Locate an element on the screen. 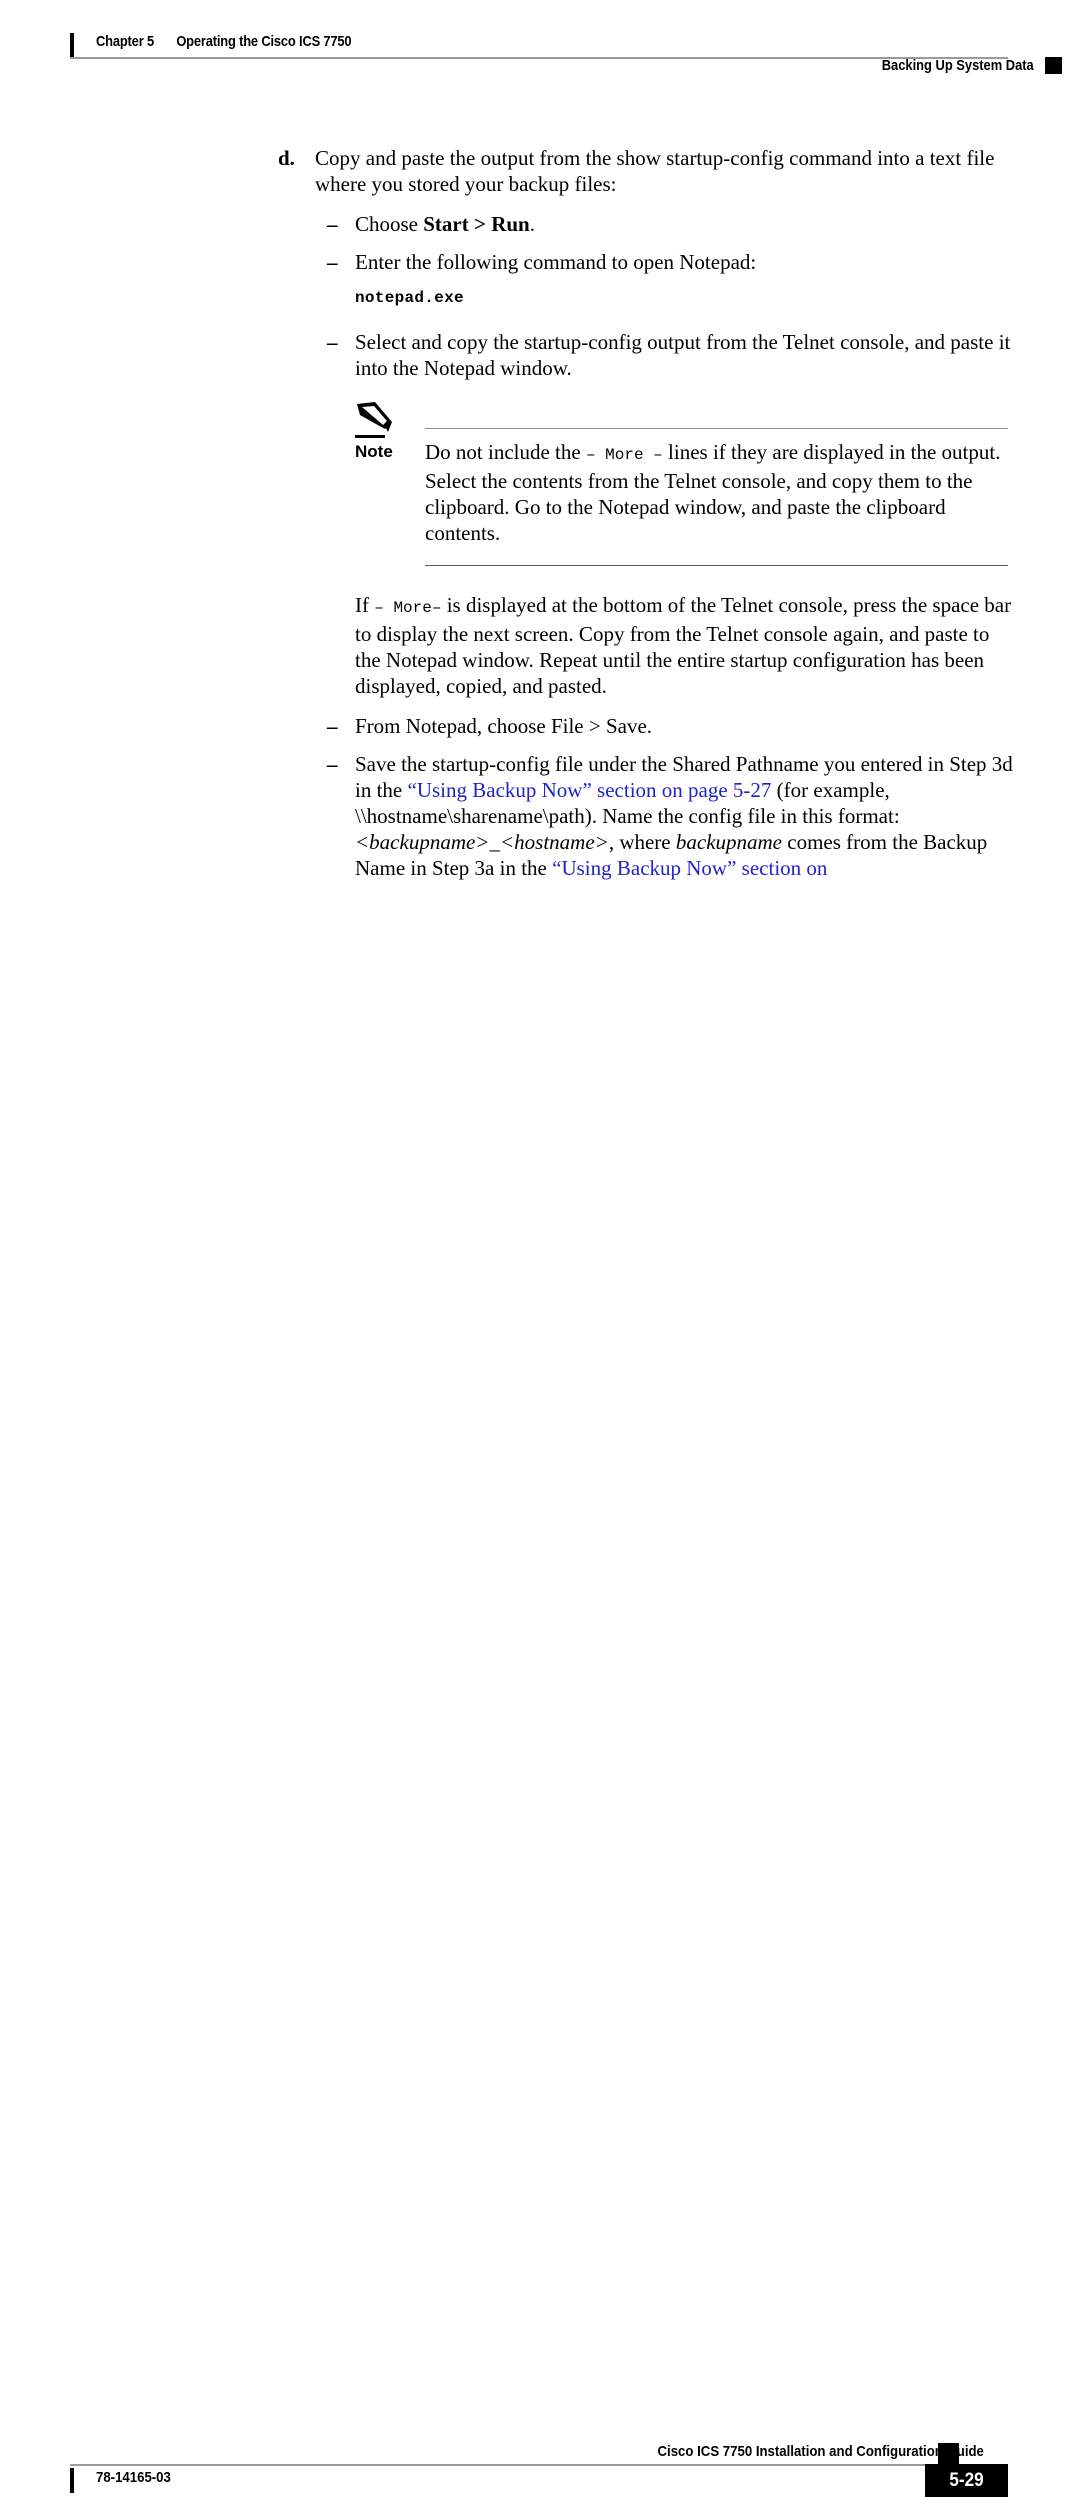 The height and width of the screenshot is (2497, 1080). footer-page-number-box: 5-29 is located at coordinates (966, 2480).